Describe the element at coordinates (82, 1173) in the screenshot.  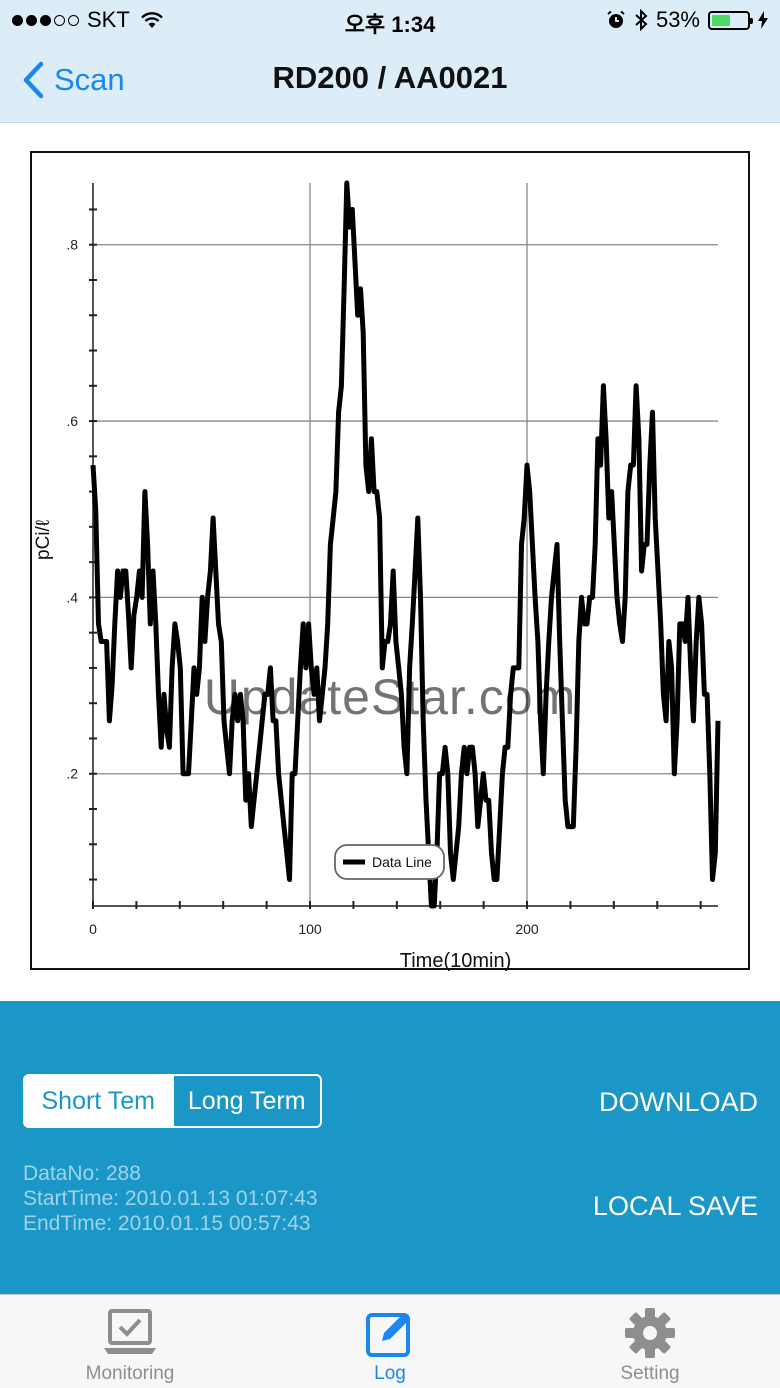
I see `data-count: DataNo: 288` at that location.